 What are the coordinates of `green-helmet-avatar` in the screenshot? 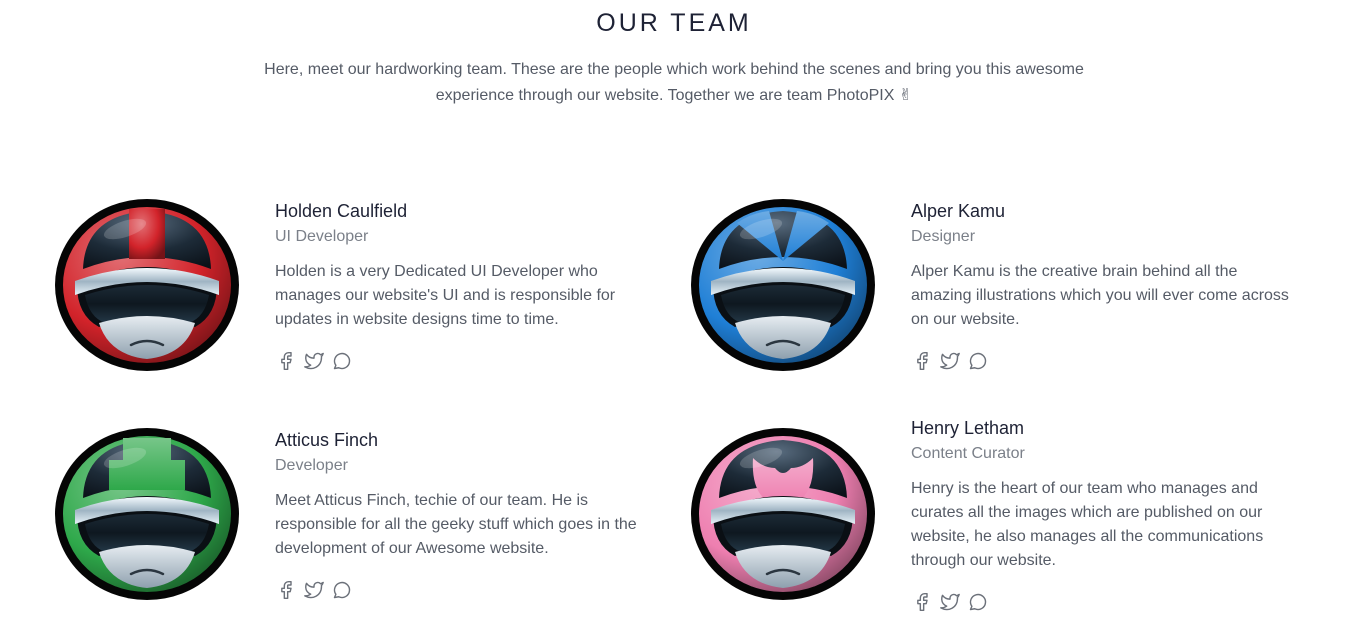 It's located at (147, 514).